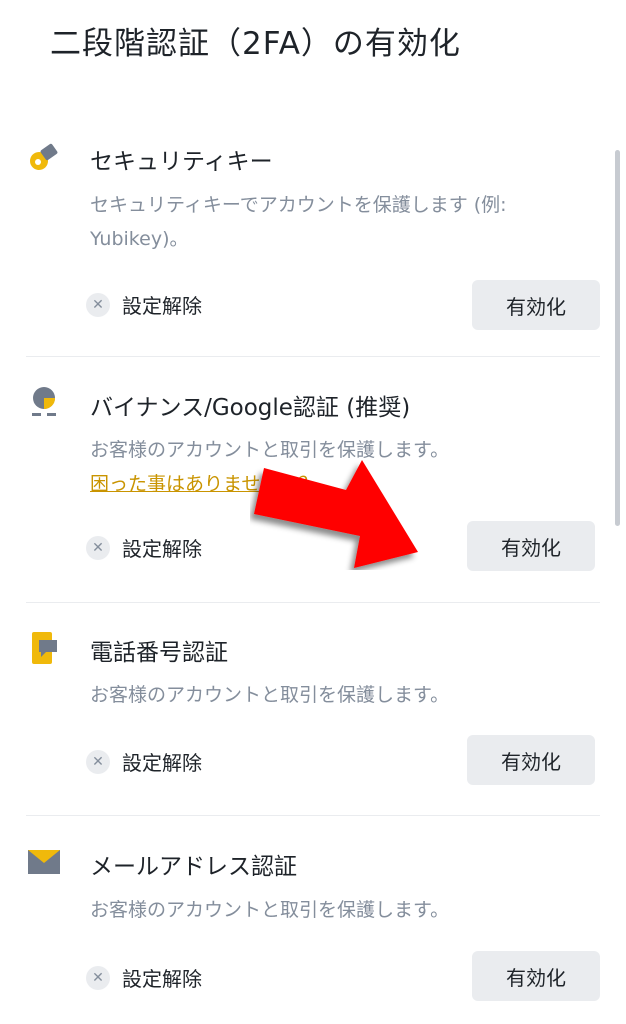 This screenshot has width=626, height=1024. I want to click on email-icon, so click(44, 862).